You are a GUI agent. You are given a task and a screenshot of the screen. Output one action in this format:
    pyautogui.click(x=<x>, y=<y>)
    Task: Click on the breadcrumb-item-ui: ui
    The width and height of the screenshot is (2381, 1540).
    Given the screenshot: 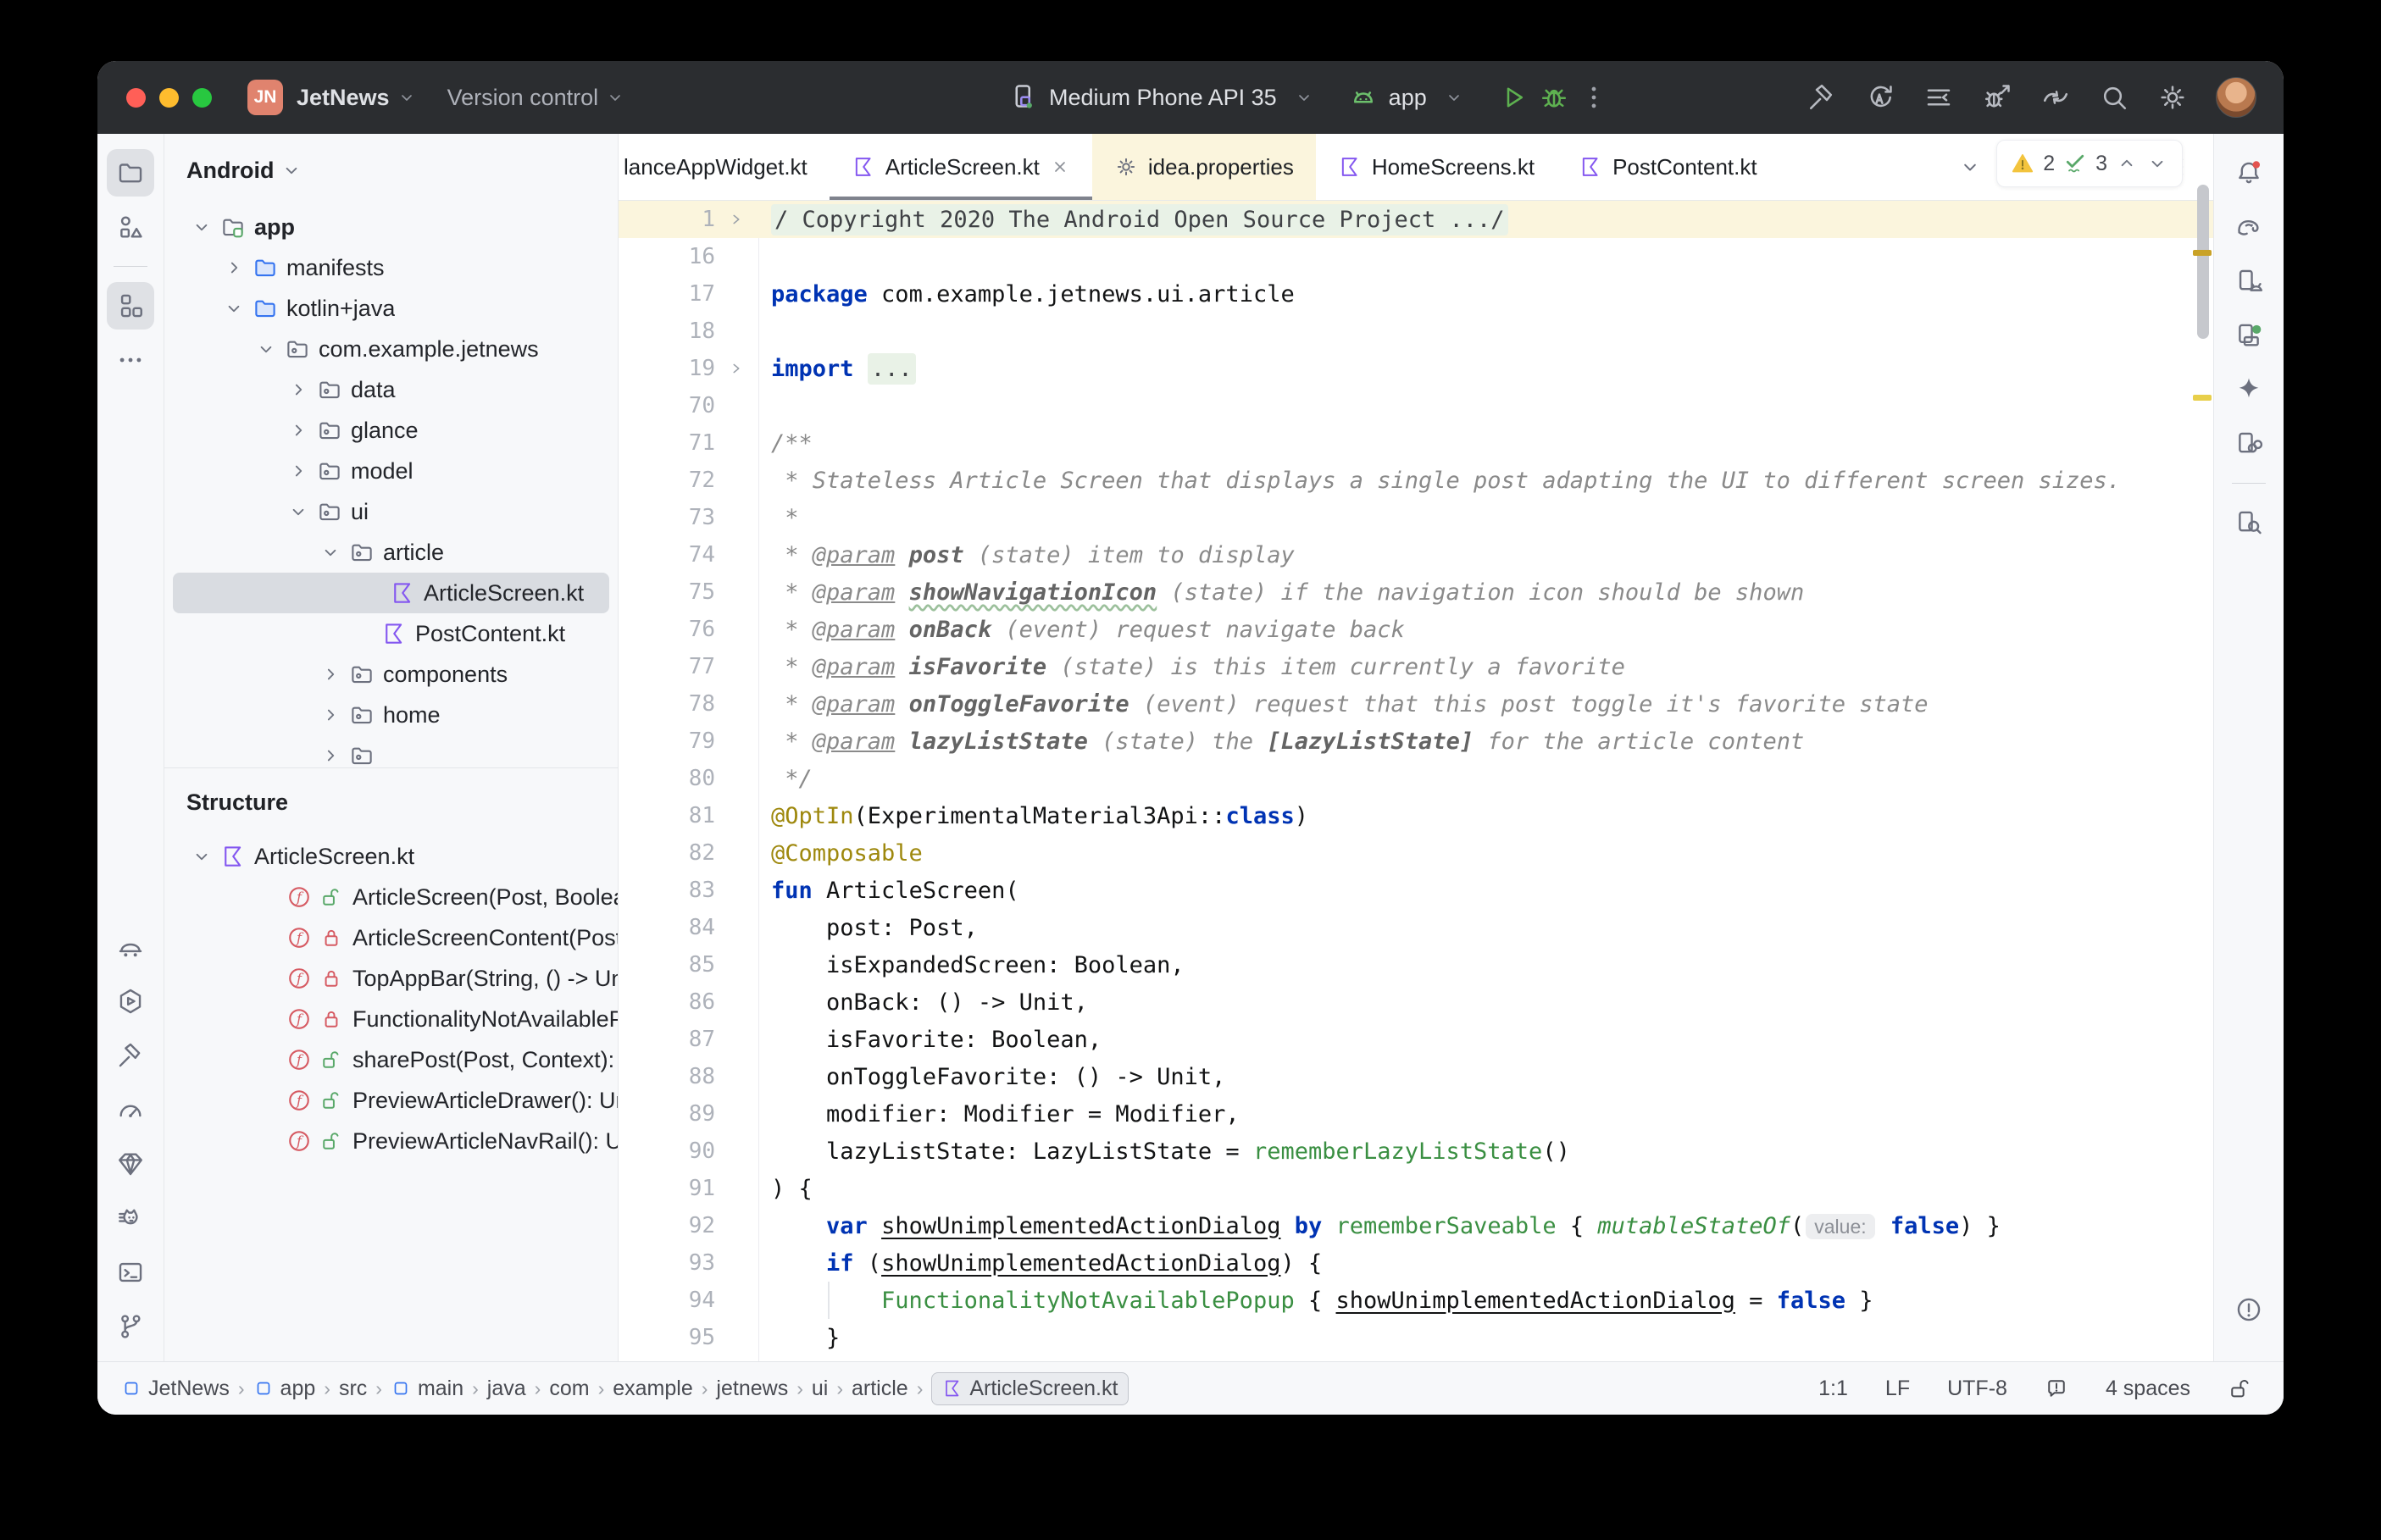 What is the action you would take?
    pyautogui.click(x=820, y=1389)
    